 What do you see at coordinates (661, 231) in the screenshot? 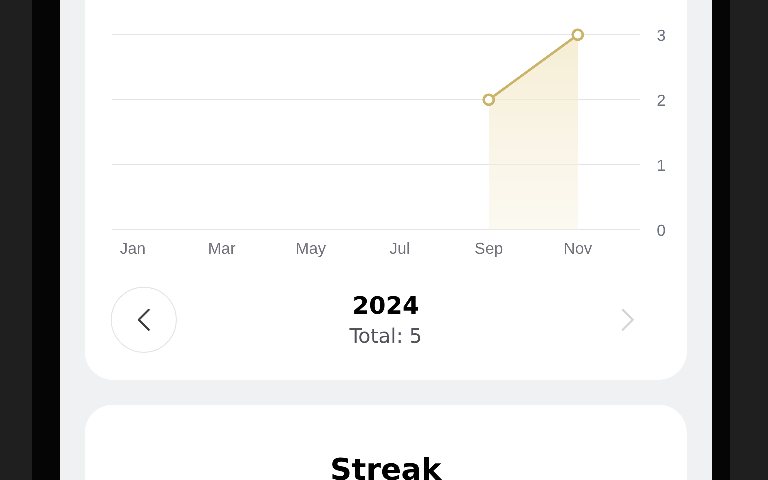
I see `axis-label: 0` at bounding box center [661, 231].